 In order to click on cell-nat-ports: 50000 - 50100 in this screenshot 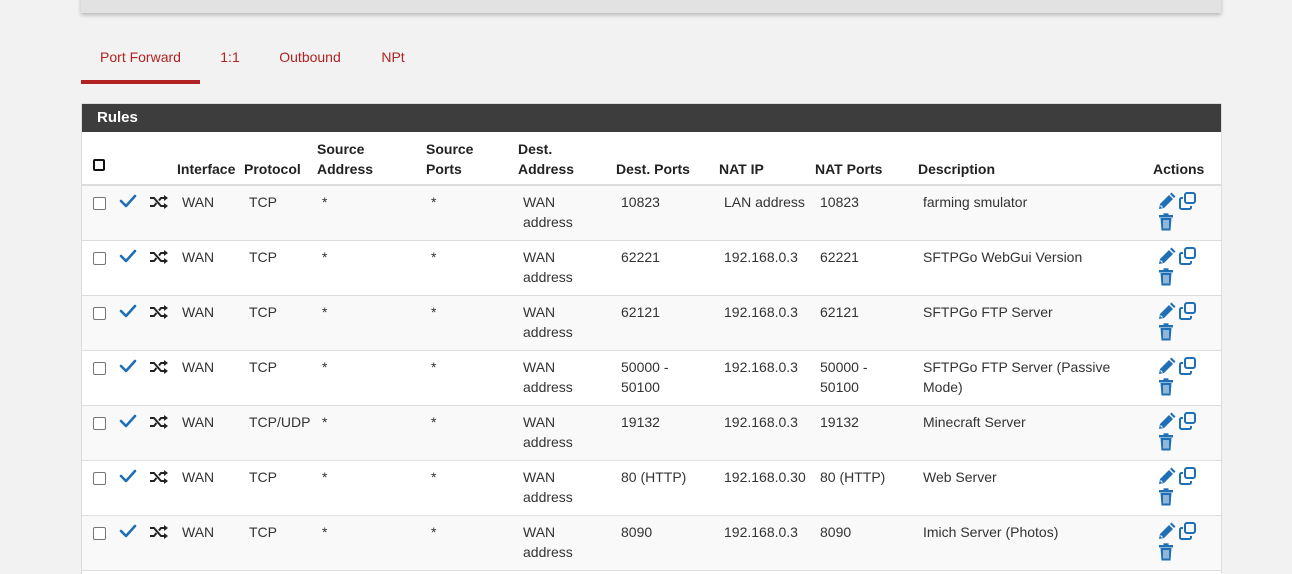, I will do `click(844, 377)`.